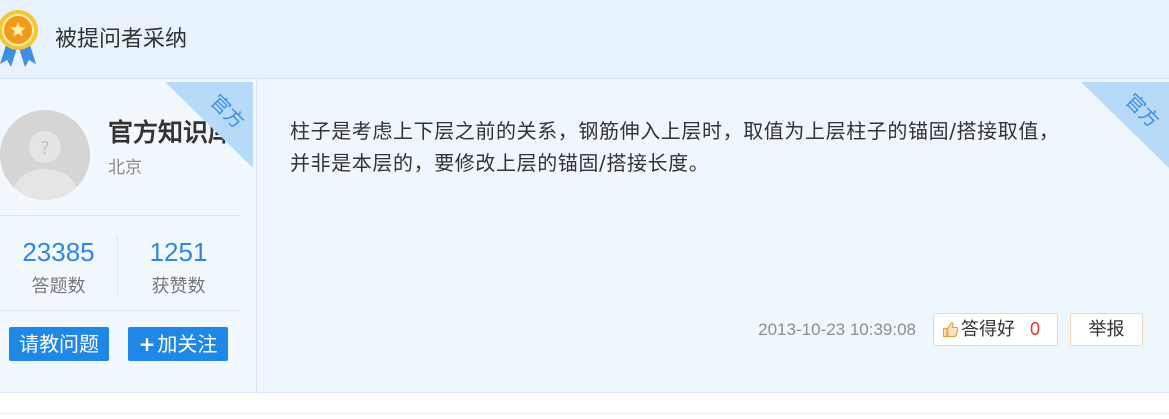  Describe the element at coordinates (1106, 329) in the screenshot. I see `report-button: 举报` at that location.